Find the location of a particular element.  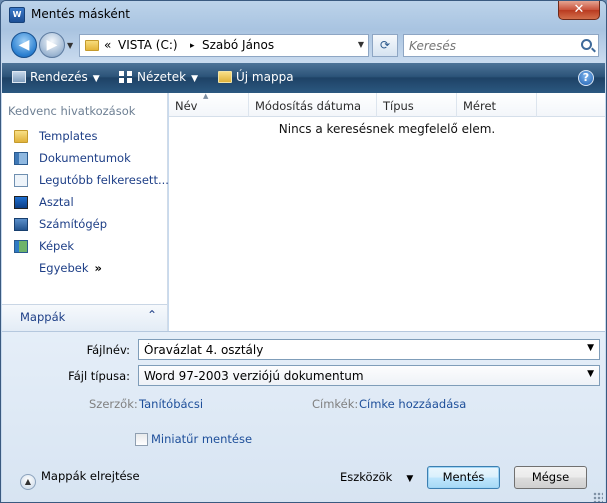

favorite-documents: Dokumentumok is located at coordinates (90, 160).